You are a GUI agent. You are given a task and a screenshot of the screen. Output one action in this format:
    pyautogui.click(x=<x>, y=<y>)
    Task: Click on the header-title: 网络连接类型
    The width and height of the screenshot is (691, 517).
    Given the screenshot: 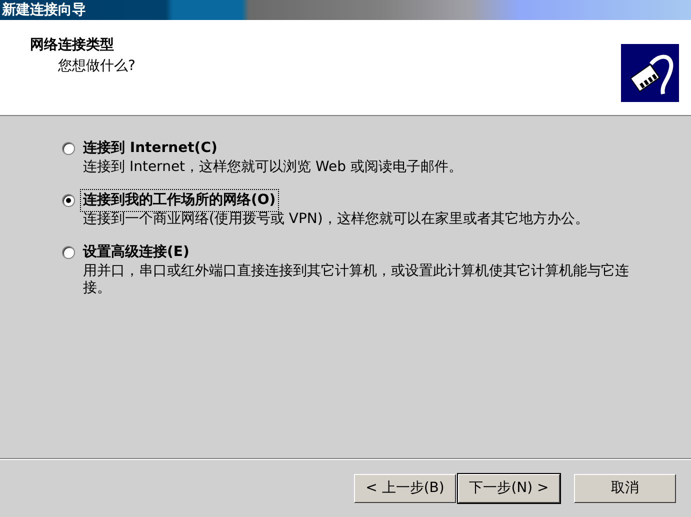 What is the action you would take?
    pyautogui.click(x=72, y=45)
    